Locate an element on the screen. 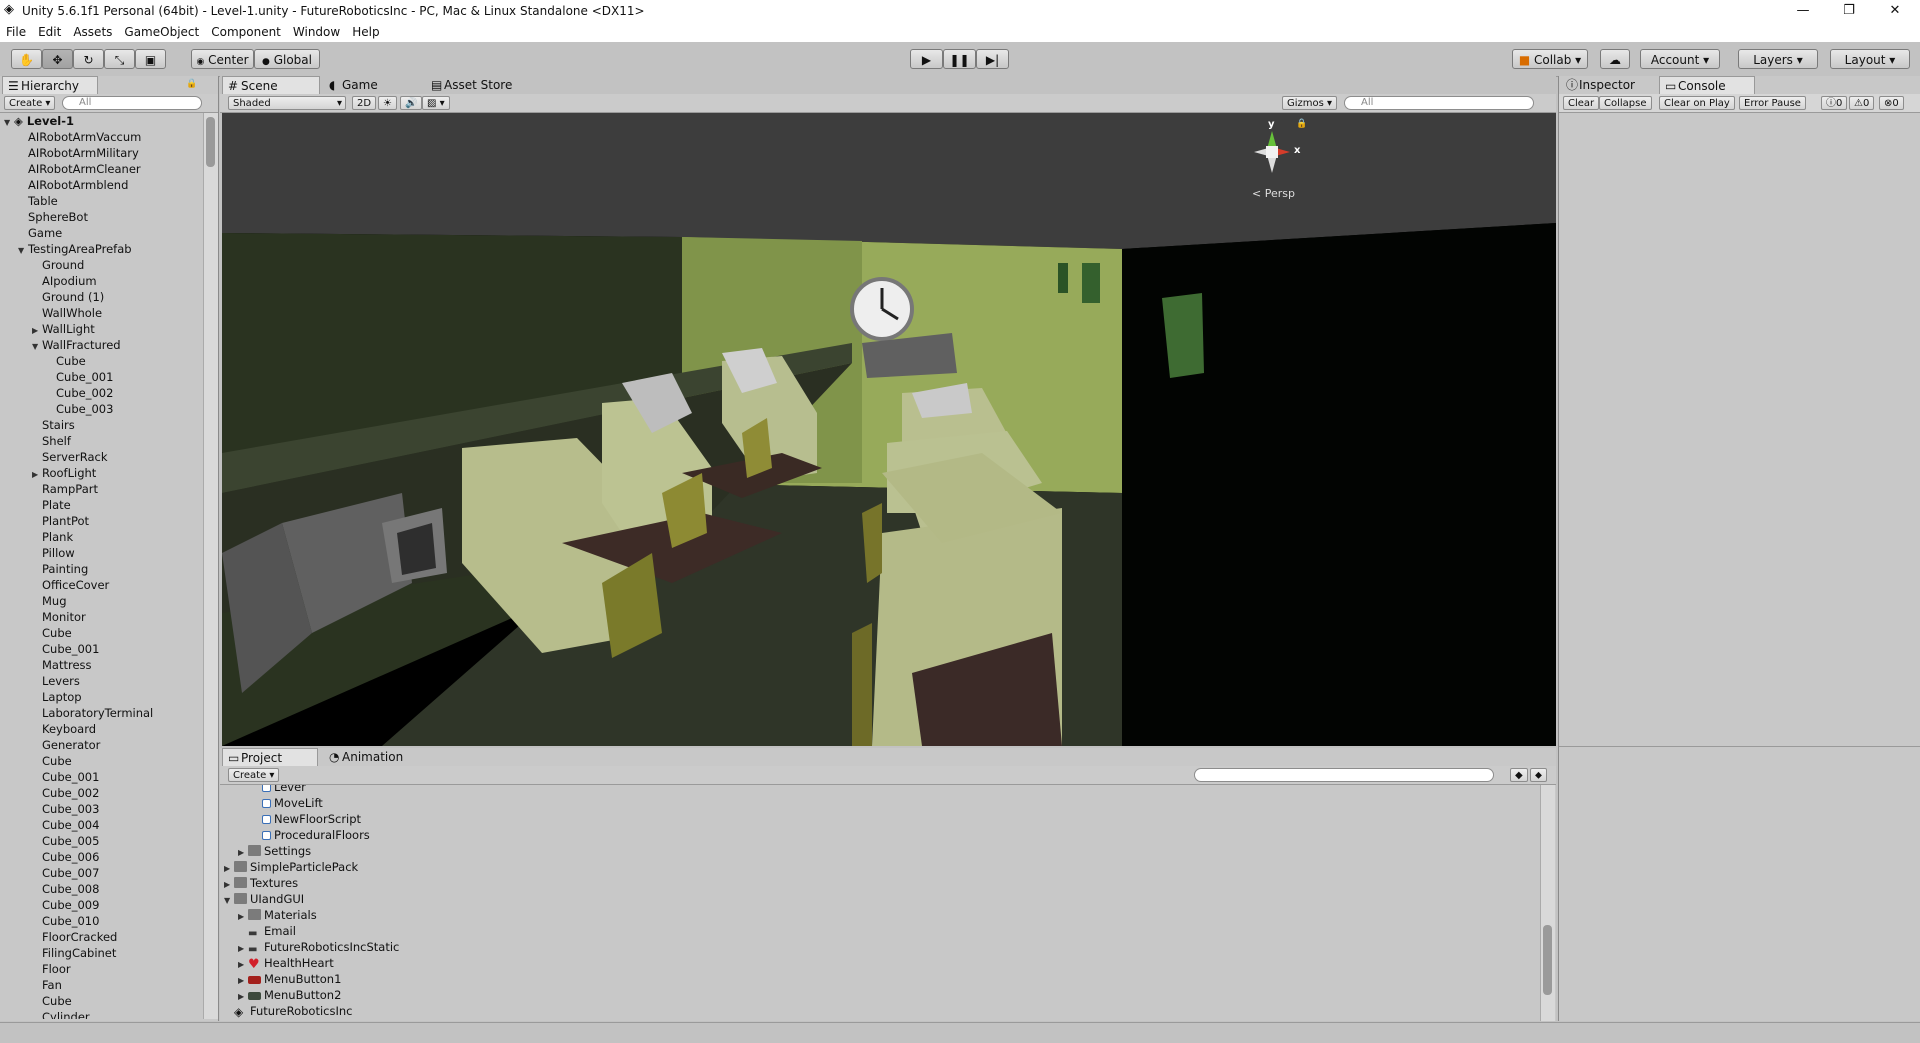 This screenshot has width=1920, height=1043. hierarchy-item: Cube_006 is located at coordinates (49, 857).